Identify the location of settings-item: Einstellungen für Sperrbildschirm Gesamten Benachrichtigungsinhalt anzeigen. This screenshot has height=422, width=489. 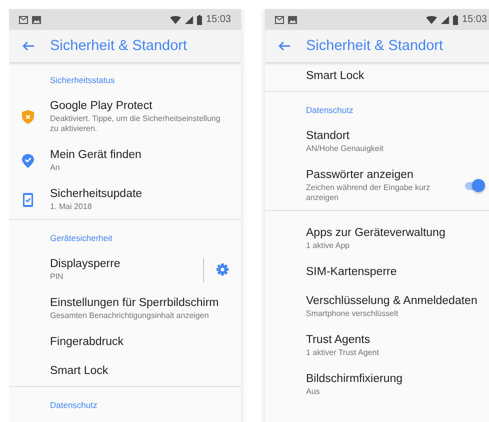
(125, 308).